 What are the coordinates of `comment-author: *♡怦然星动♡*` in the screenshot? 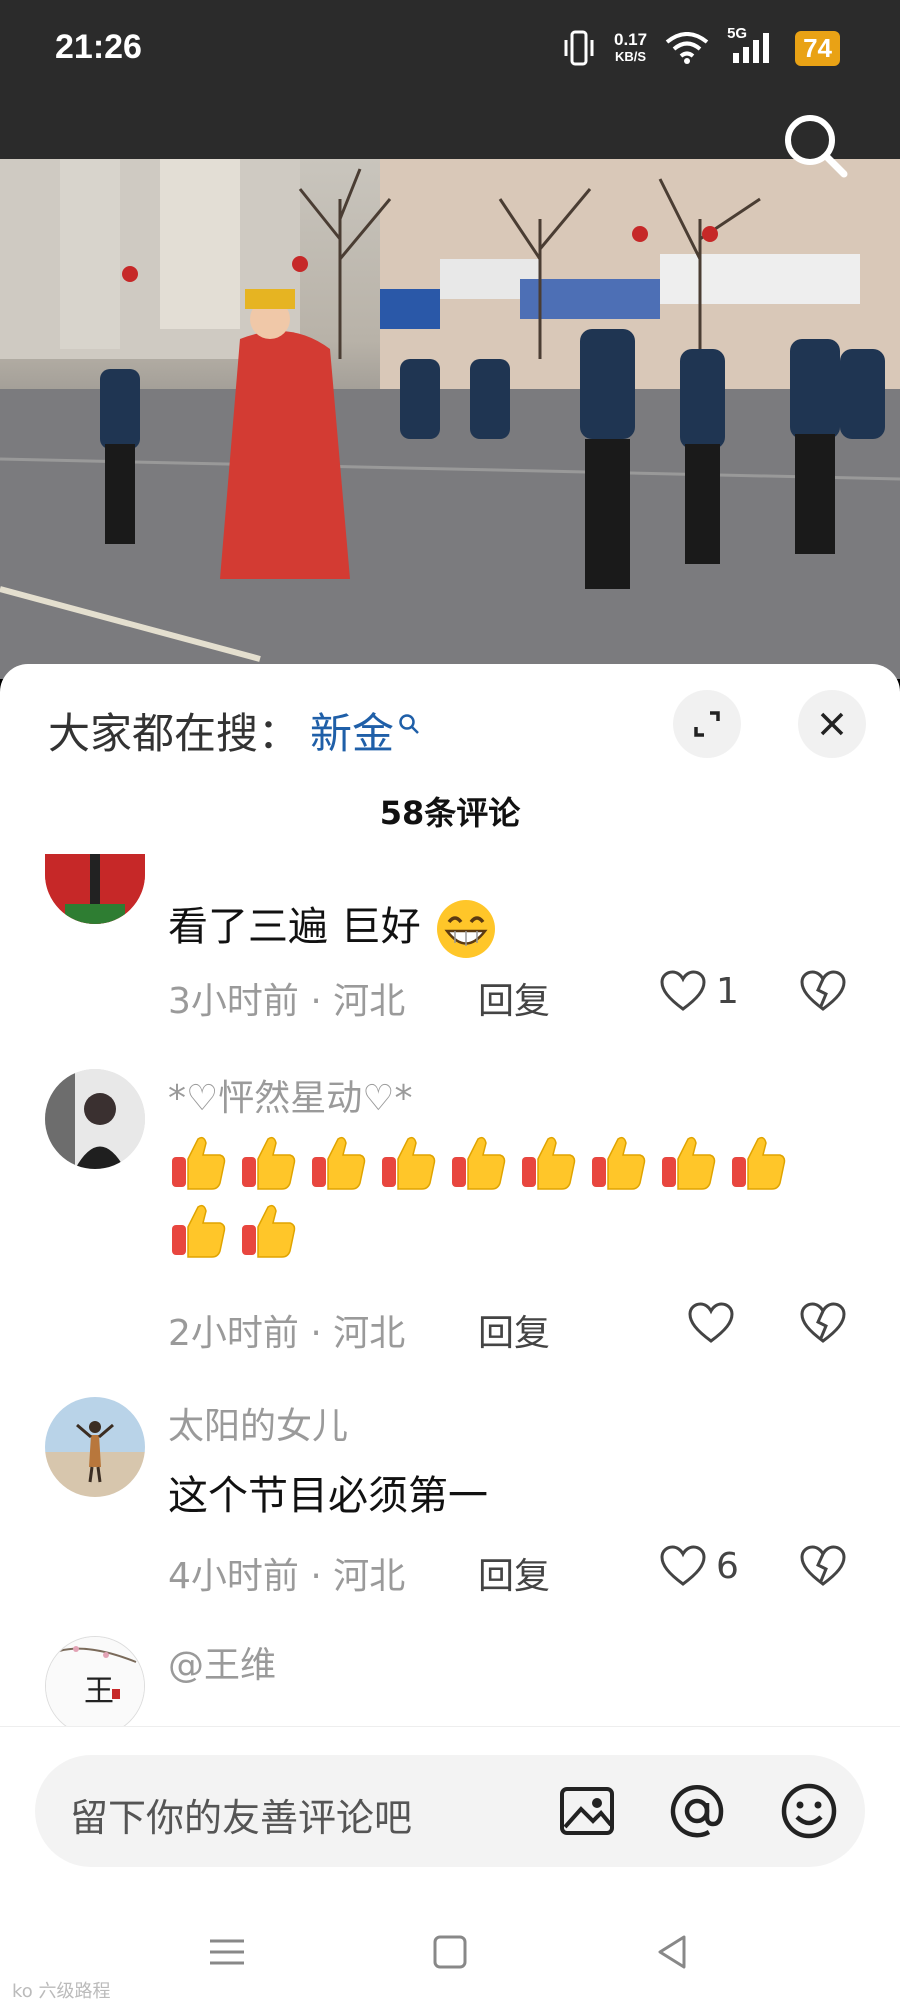 It's located at (290, 1095).